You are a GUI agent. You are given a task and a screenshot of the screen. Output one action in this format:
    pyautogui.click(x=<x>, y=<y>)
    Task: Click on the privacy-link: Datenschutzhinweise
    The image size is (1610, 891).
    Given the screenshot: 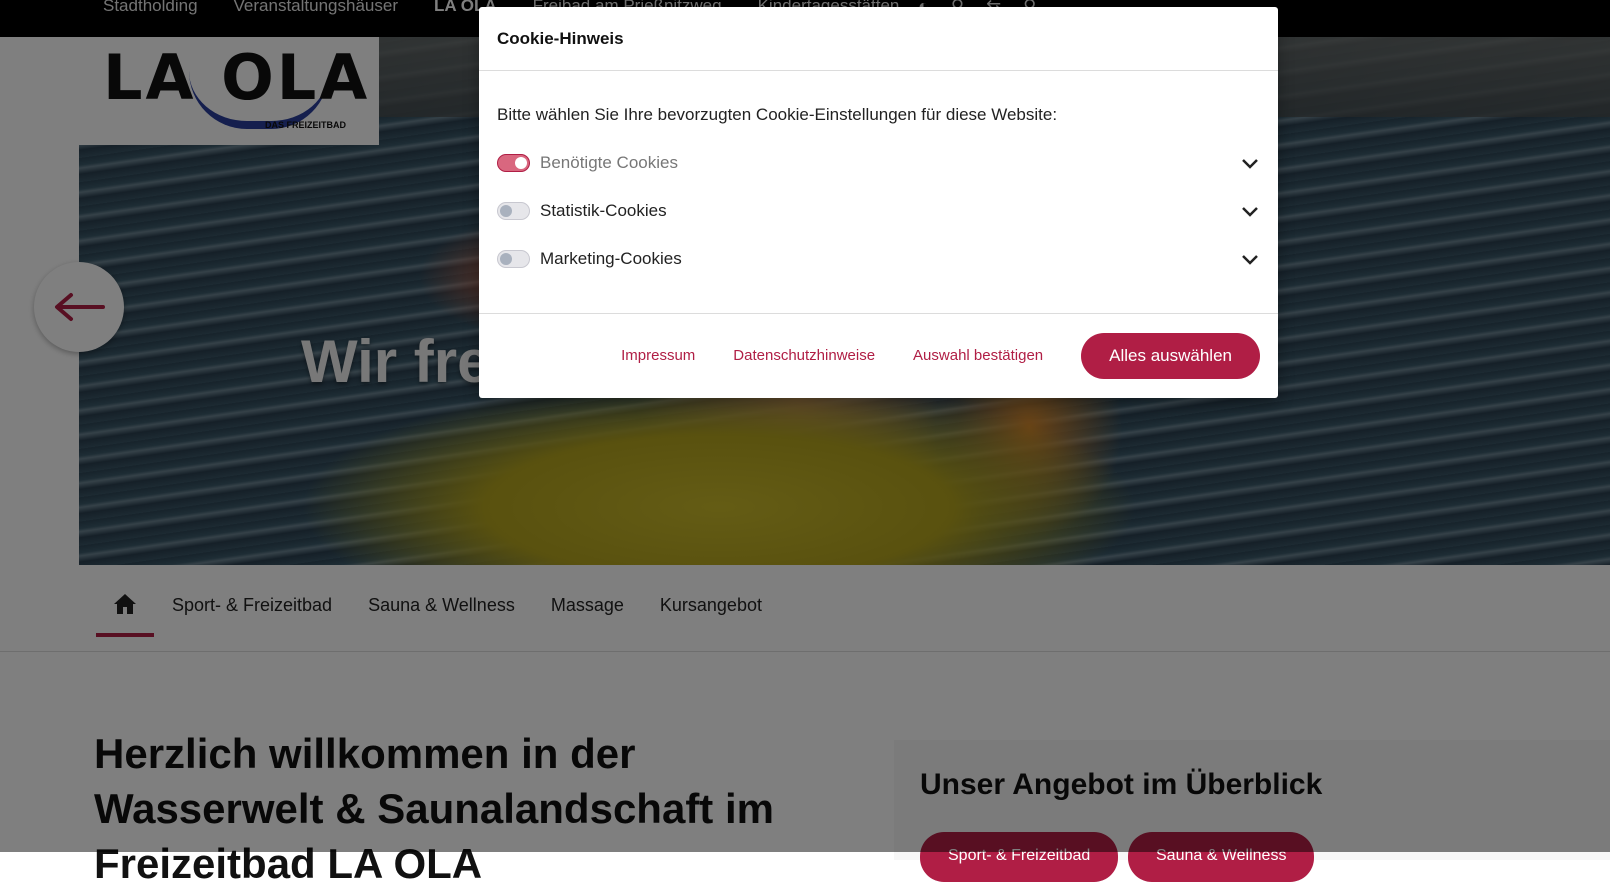 What is the action you would take?
    pyautogui.click(x=804, y=355)
    